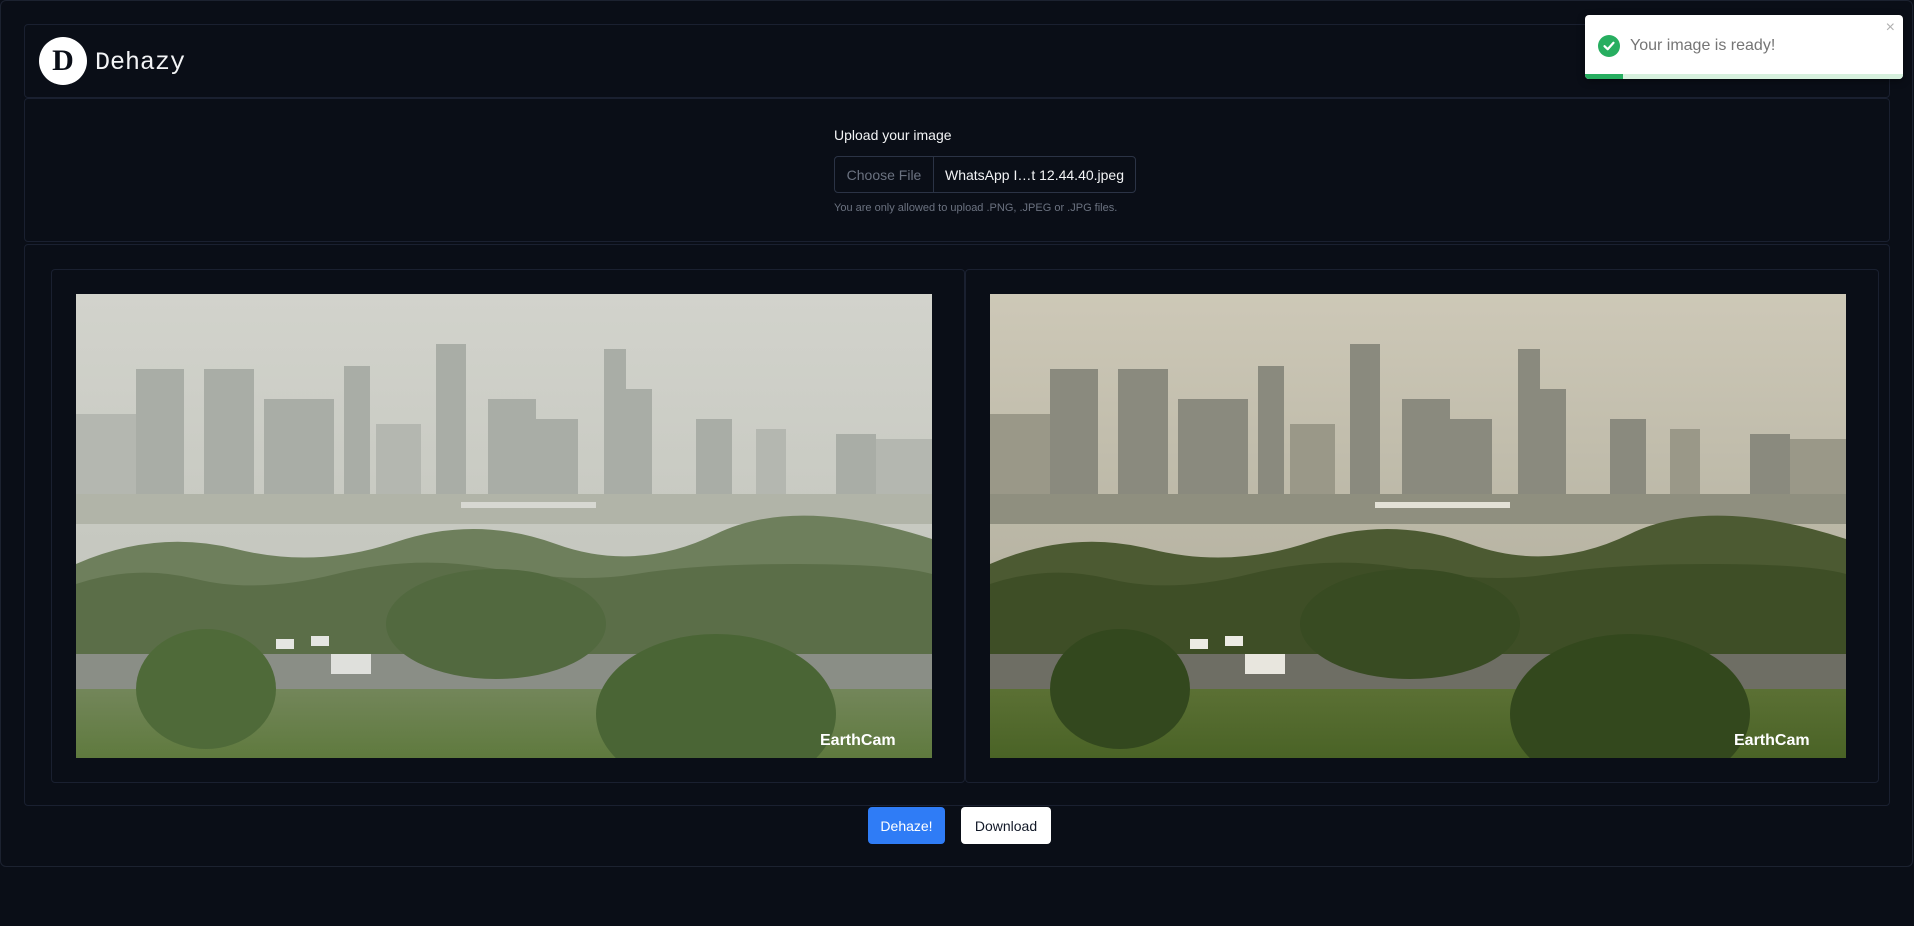  Describe the element at coordinates (1034, 174) in the screenshot. I see `selected-file-name: WhatsApp I…t 12.44.40.jpeg` at that location.